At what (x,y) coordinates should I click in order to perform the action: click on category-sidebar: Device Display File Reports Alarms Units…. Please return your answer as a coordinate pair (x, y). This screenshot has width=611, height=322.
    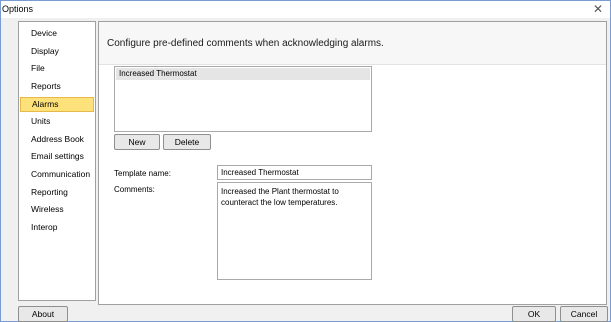
    Looking at the image, I should click on (57, 161).